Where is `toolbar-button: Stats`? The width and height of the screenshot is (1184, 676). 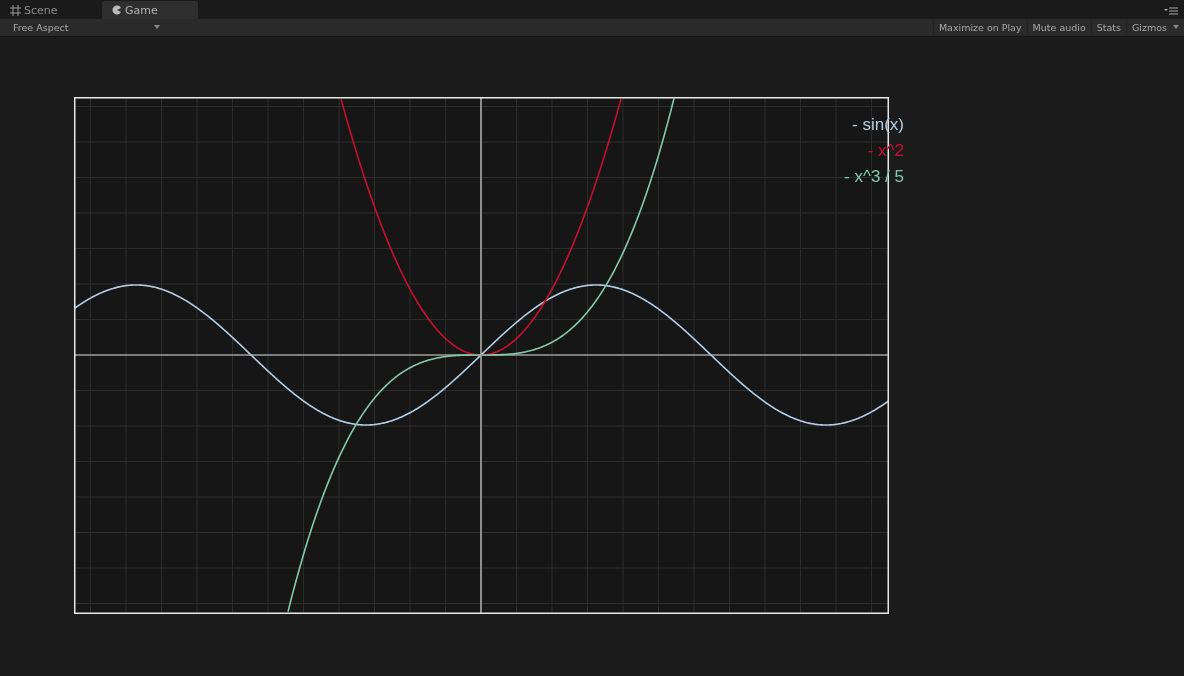
toolbar-button: Stats is located at coordinates (1108, 27).